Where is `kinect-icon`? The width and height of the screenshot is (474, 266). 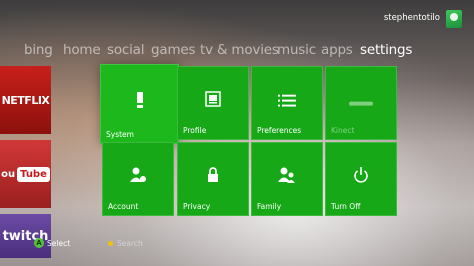 kinect-icon is located at coordinates (361, 101).